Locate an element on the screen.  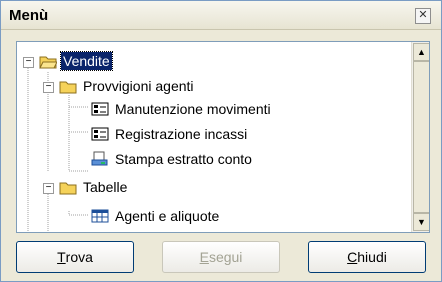
tree-node-label: Manutenzione movimenti is located at coordinates (193, 109).